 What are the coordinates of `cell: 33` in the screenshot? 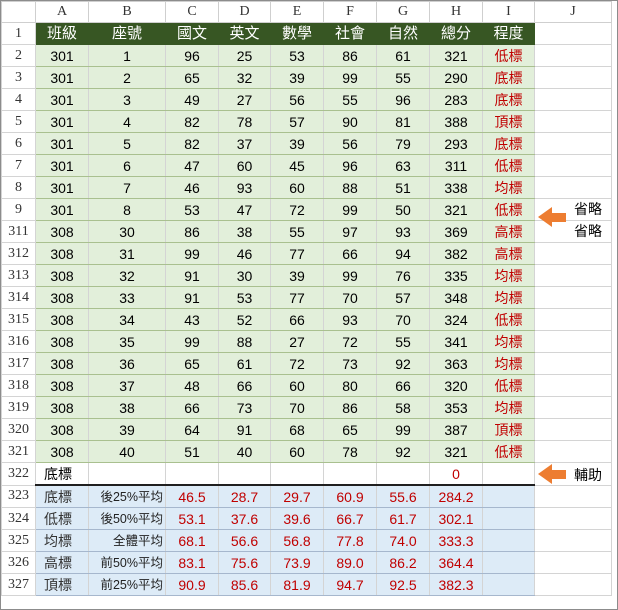 It's located at (127, 297).